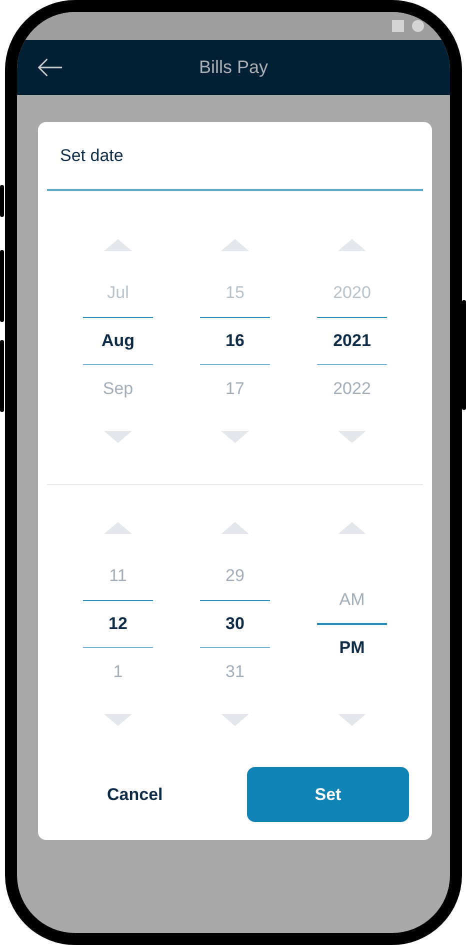 The width and height of the screenshot is (466, 945). I want to click on picker-value: Aug, so click(118, 341).